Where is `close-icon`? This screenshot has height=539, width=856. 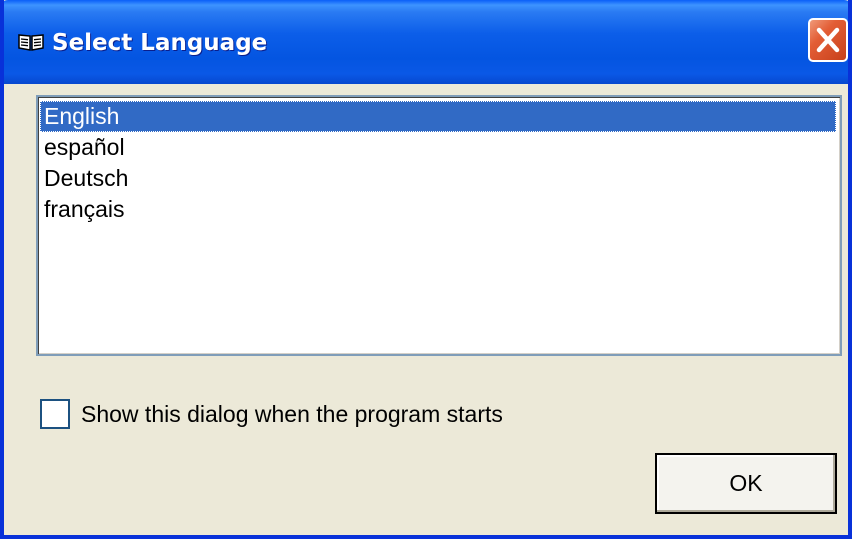 close-icon is located at coordinates (828, 40).